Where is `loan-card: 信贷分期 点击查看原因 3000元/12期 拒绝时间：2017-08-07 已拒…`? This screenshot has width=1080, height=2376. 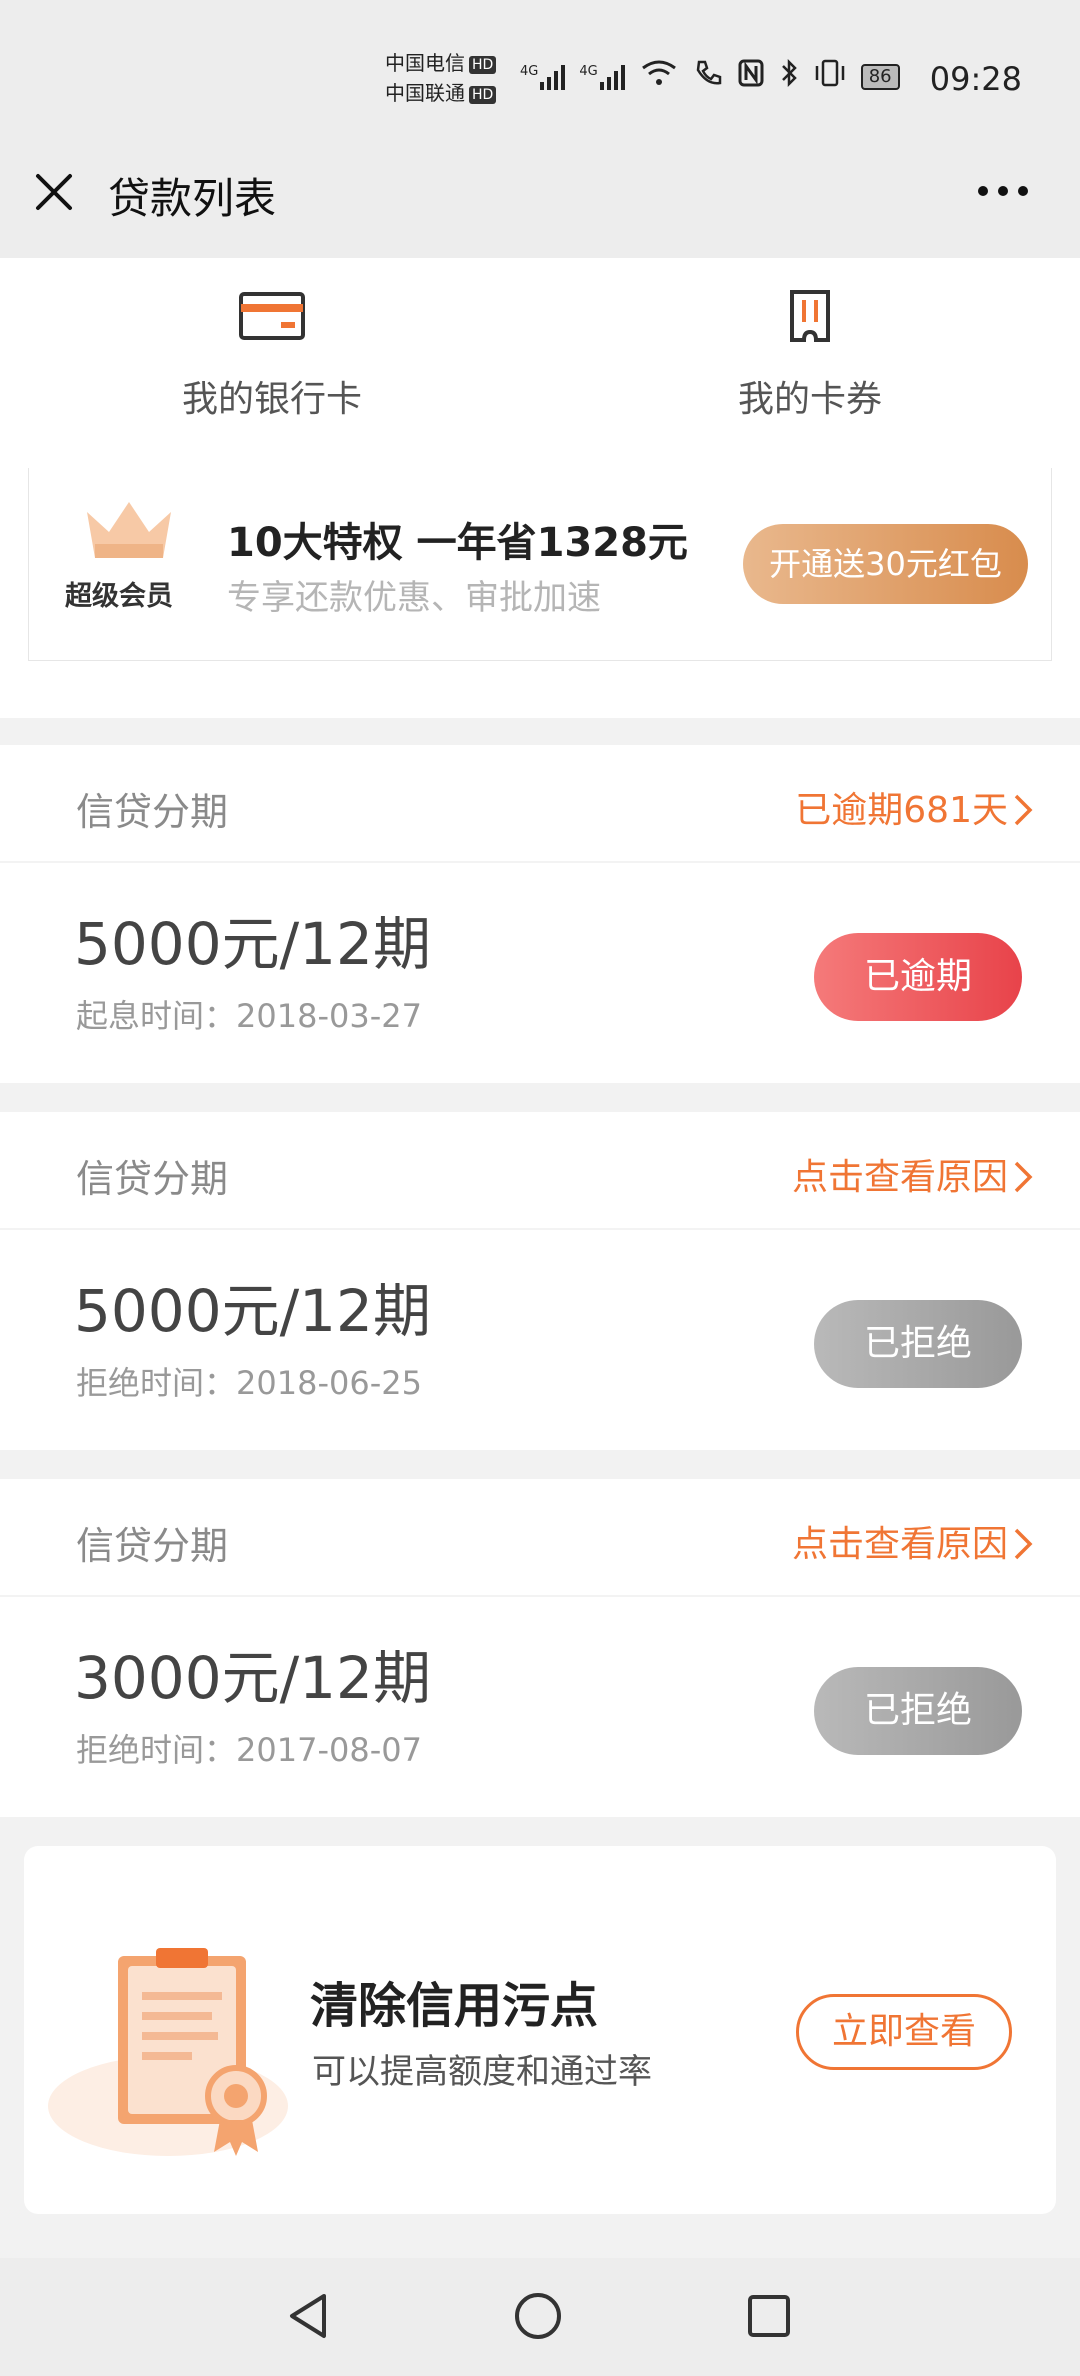 loan-card: 信贷分期 点击查看原因 3000元/12期 拒绝时间：2017-08-07 已拒… is located at coordinates (540, 1648).